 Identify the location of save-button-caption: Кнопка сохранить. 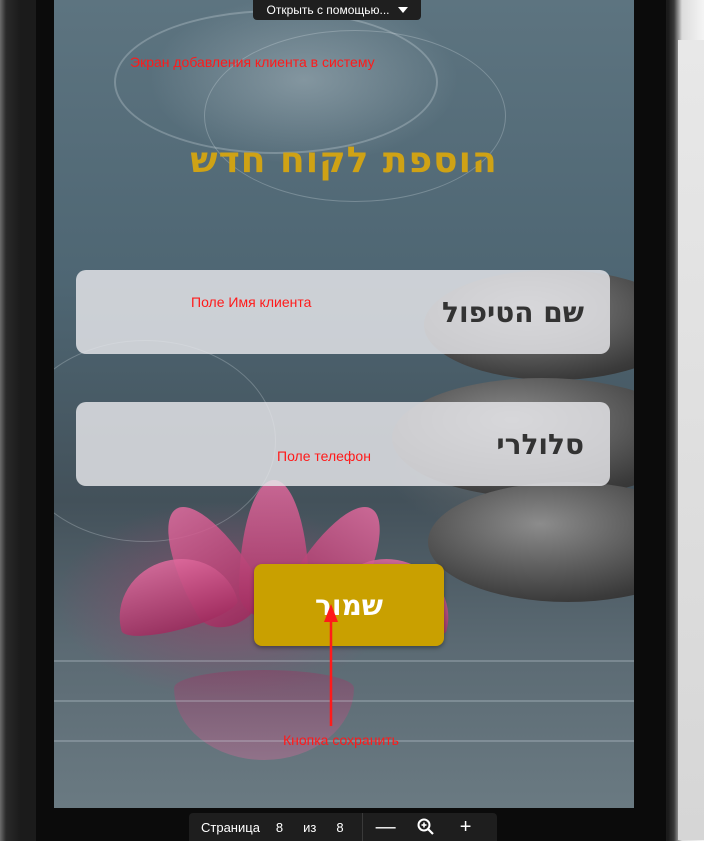
(341, 740).